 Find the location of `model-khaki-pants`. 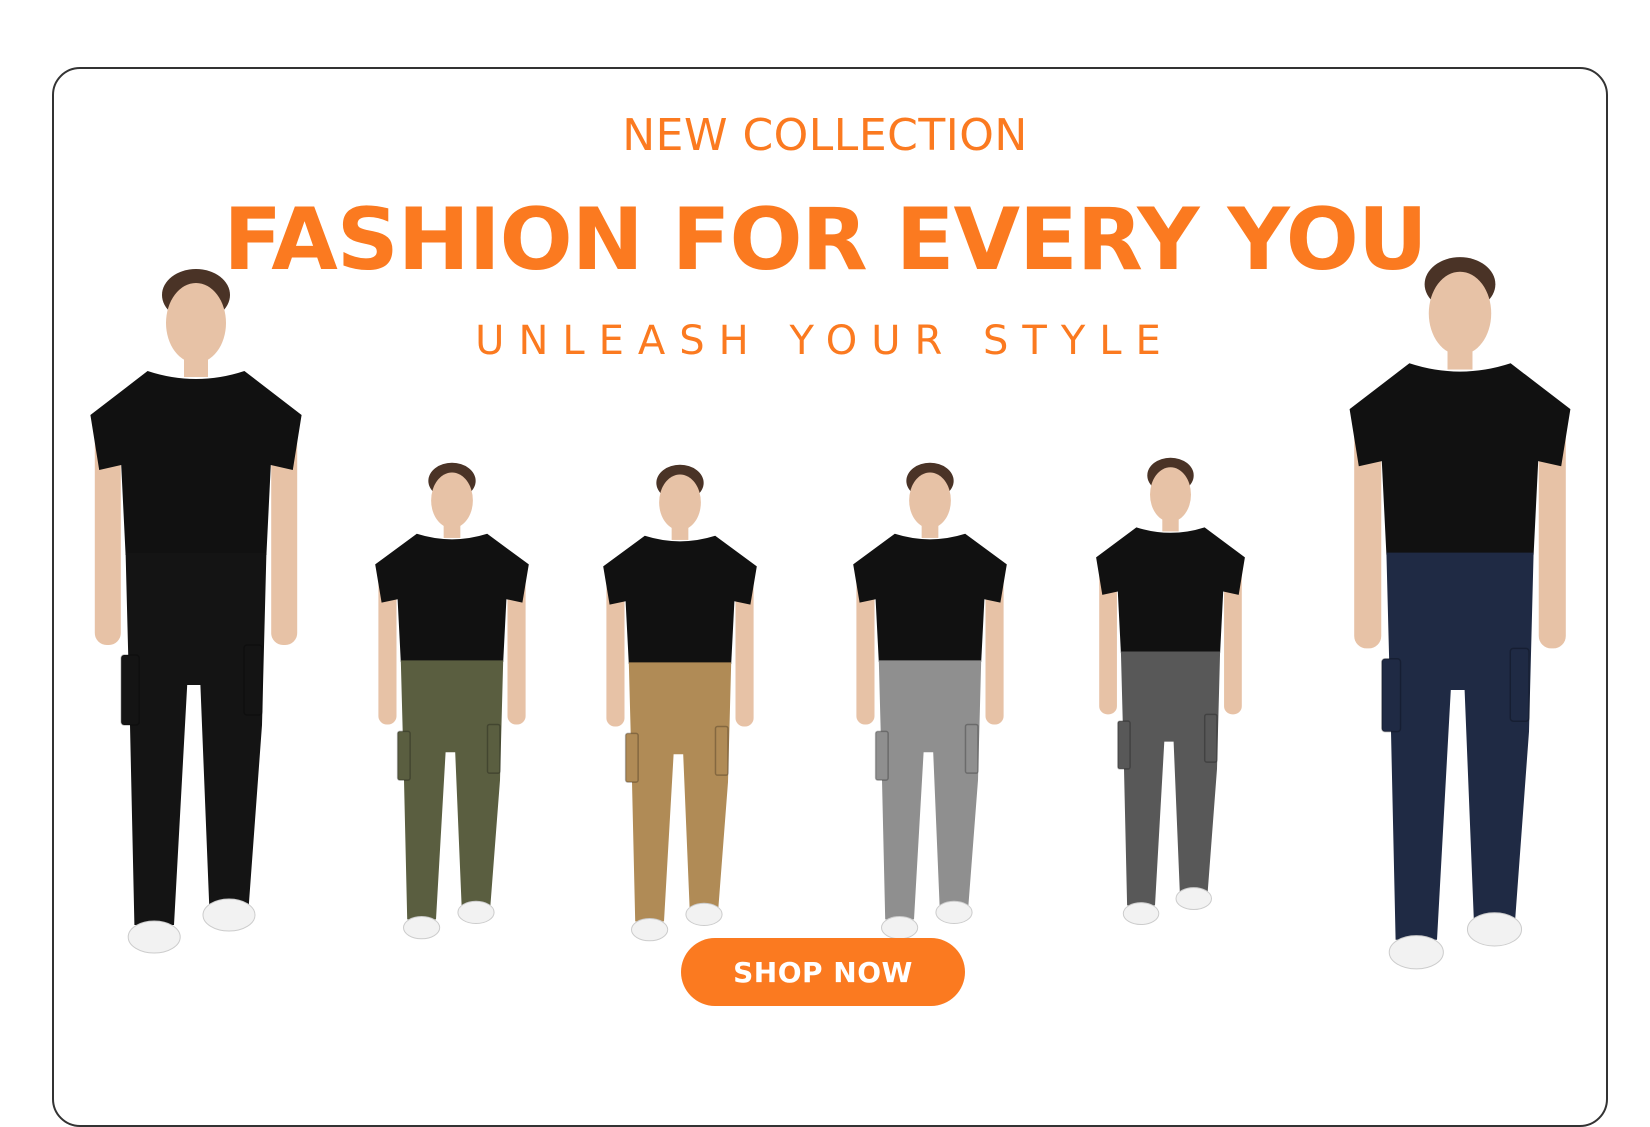

model-khaki-pants is located at coordinates (680, 703).